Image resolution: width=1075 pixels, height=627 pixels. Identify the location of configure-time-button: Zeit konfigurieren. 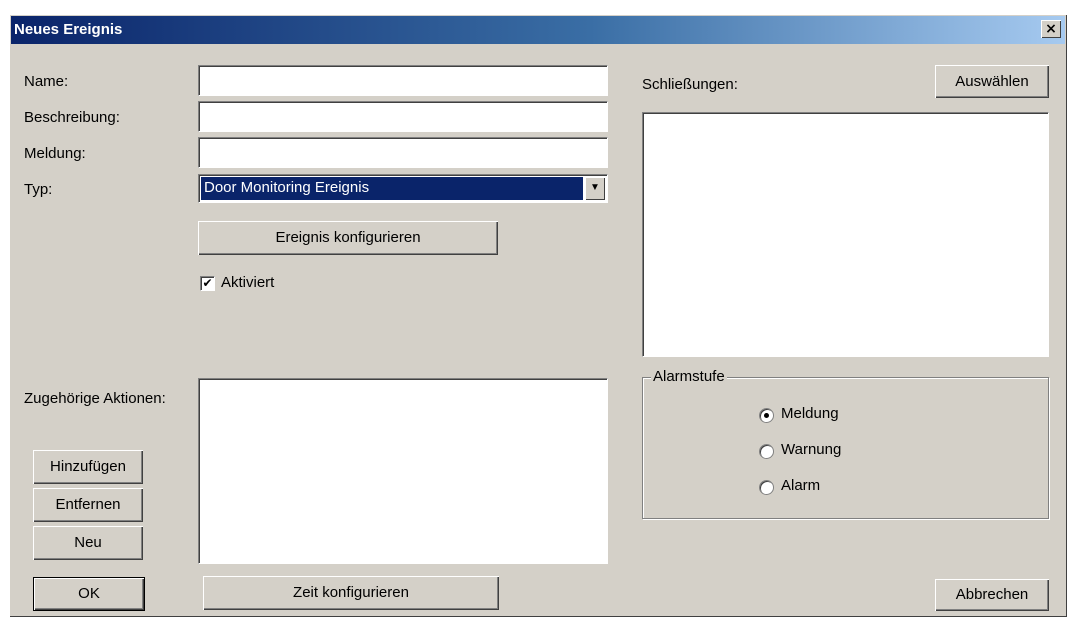
(351, 593).